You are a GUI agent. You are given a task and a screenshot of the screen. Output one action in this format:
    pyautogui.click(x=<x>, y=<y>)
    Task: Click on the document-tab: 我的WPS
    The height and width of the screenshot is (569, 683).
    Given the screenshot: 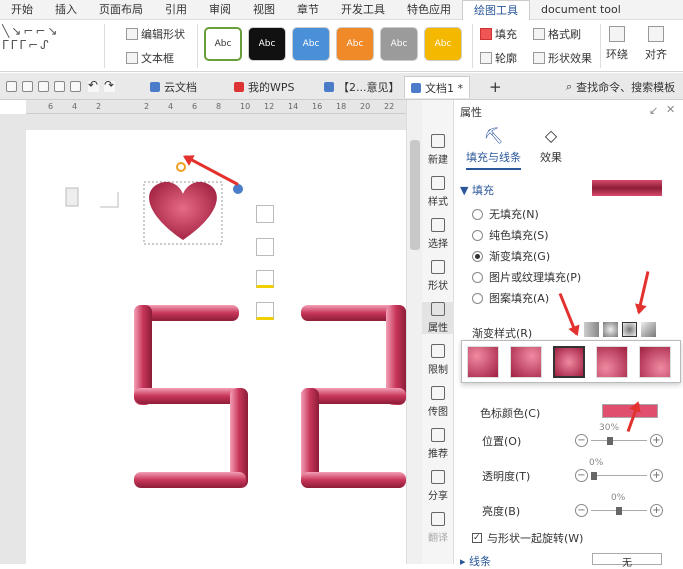 What is the action you would take?
    pyautogui.click(x=264, y=87)
    